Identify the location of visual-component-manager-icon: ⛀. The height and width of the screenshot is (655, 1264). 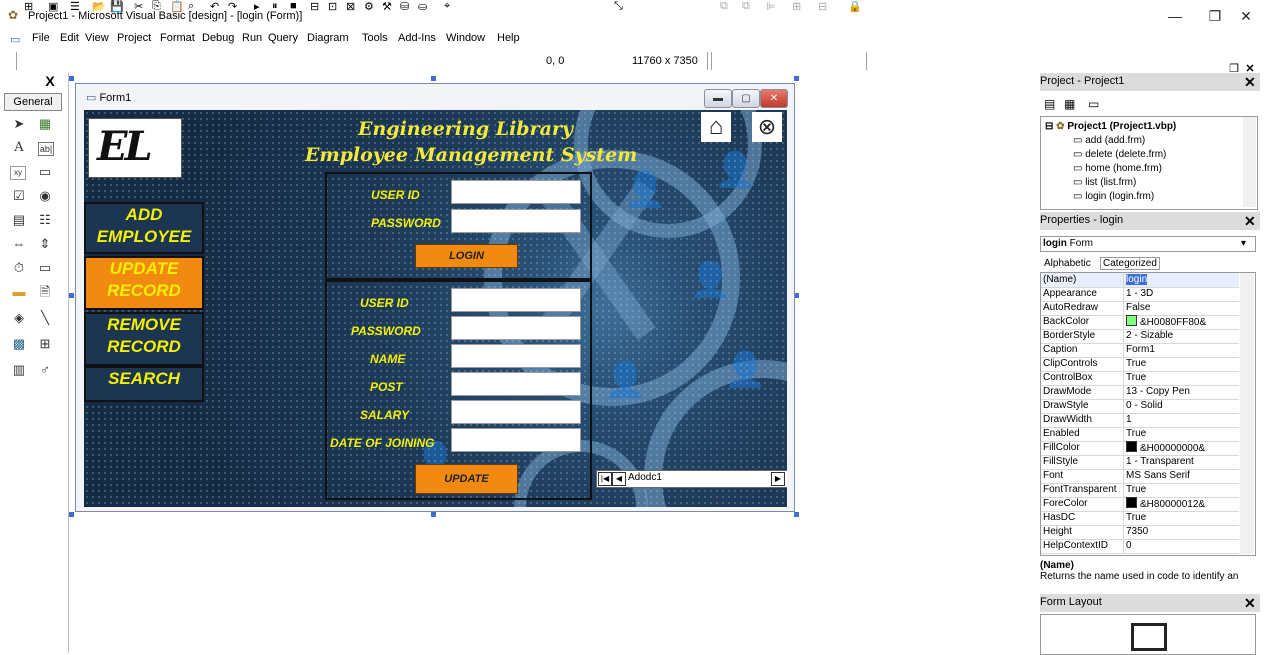
(422, 6).